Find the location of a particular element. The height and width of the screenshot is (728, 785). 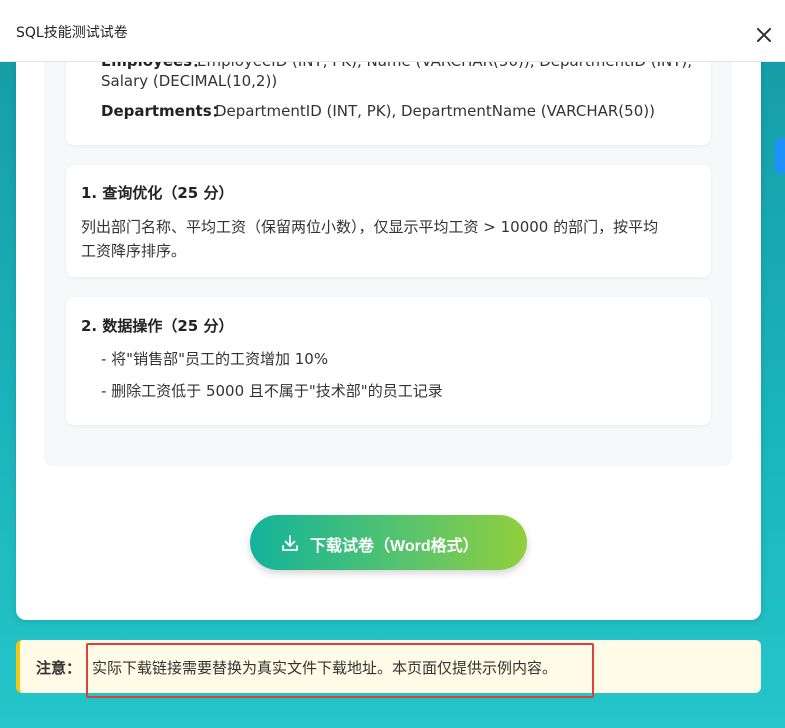

close-icon is located at coordinates (764, 35).